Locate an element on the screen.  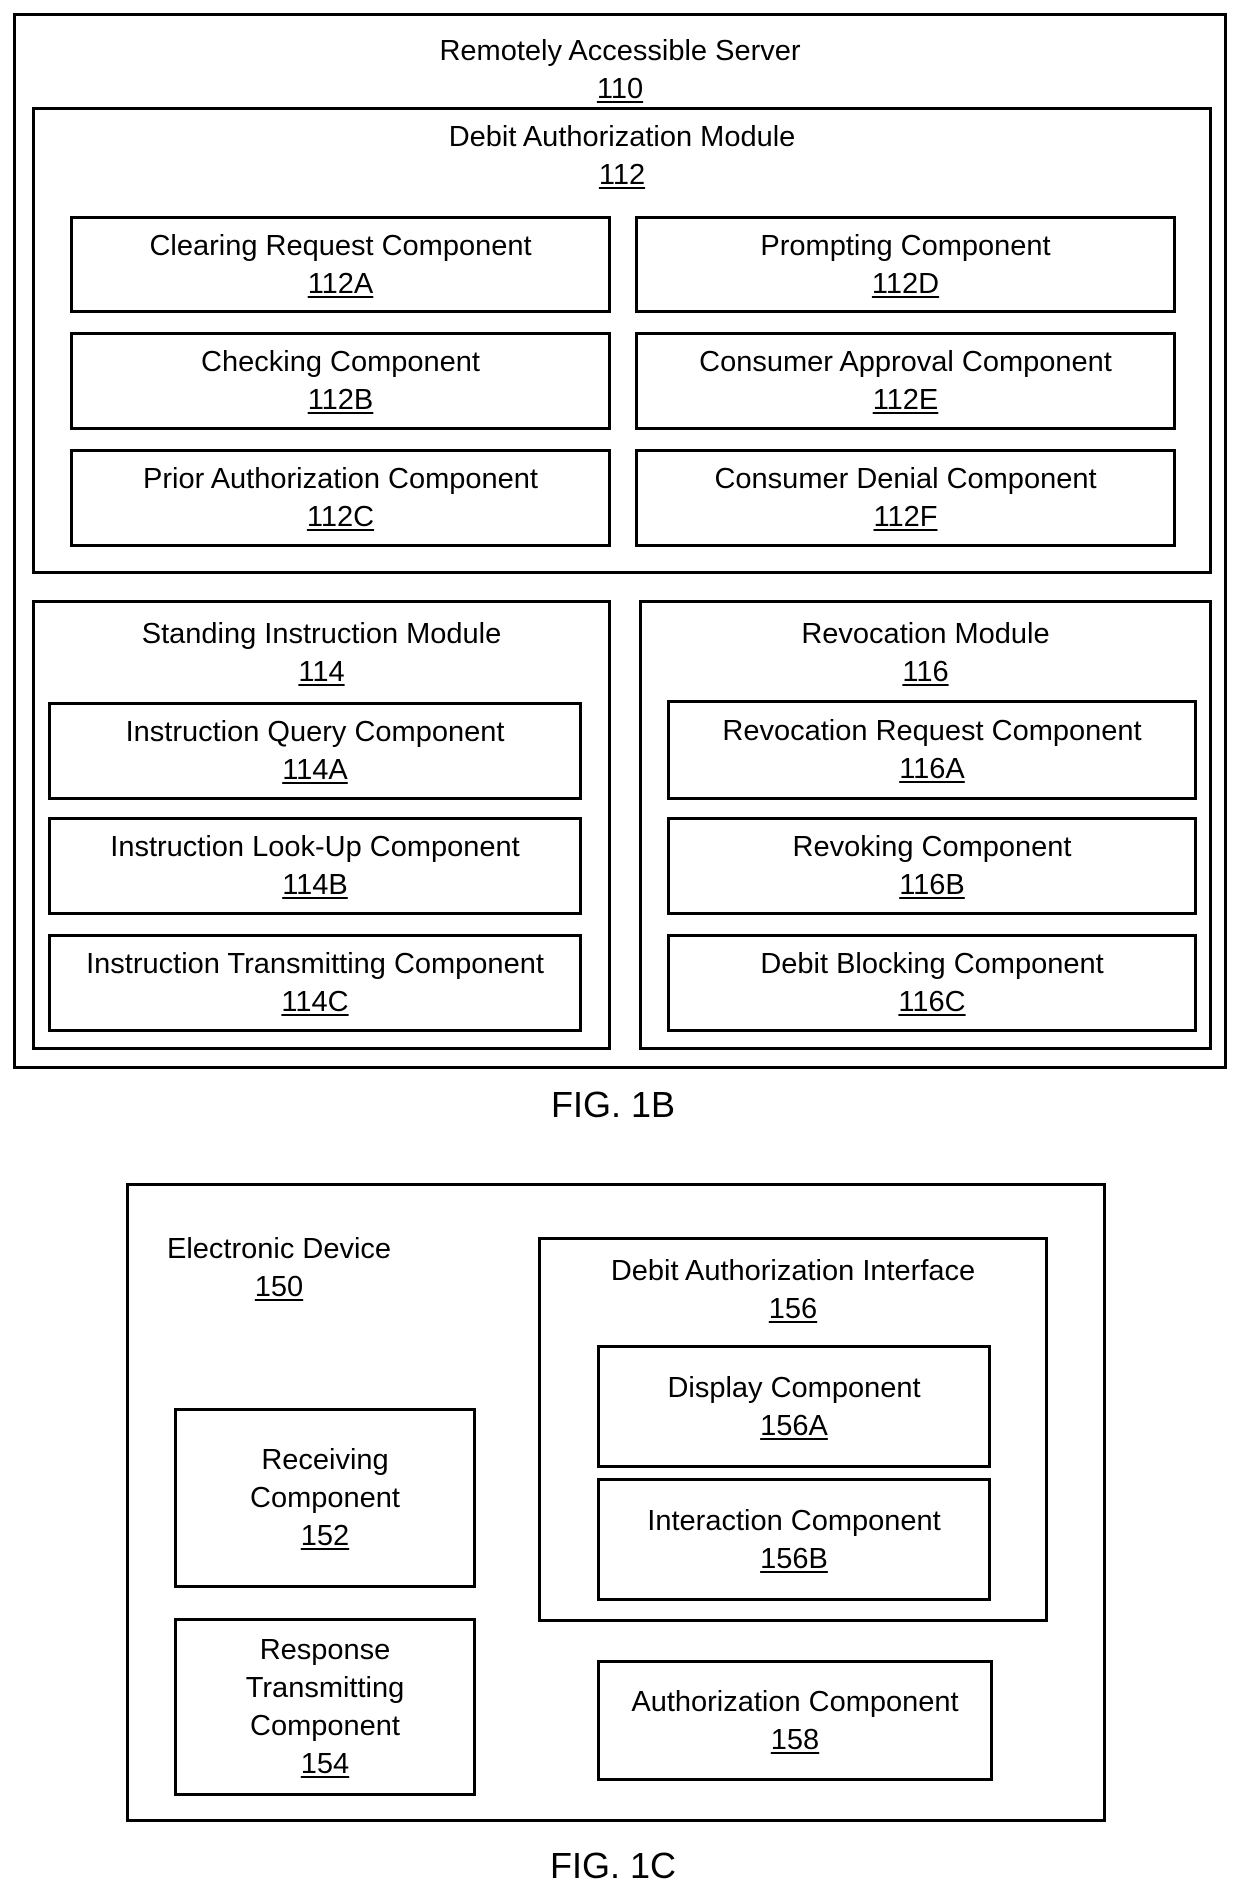
component-116a: Revocation Request Component 116A is located at coordinates (932, 750).